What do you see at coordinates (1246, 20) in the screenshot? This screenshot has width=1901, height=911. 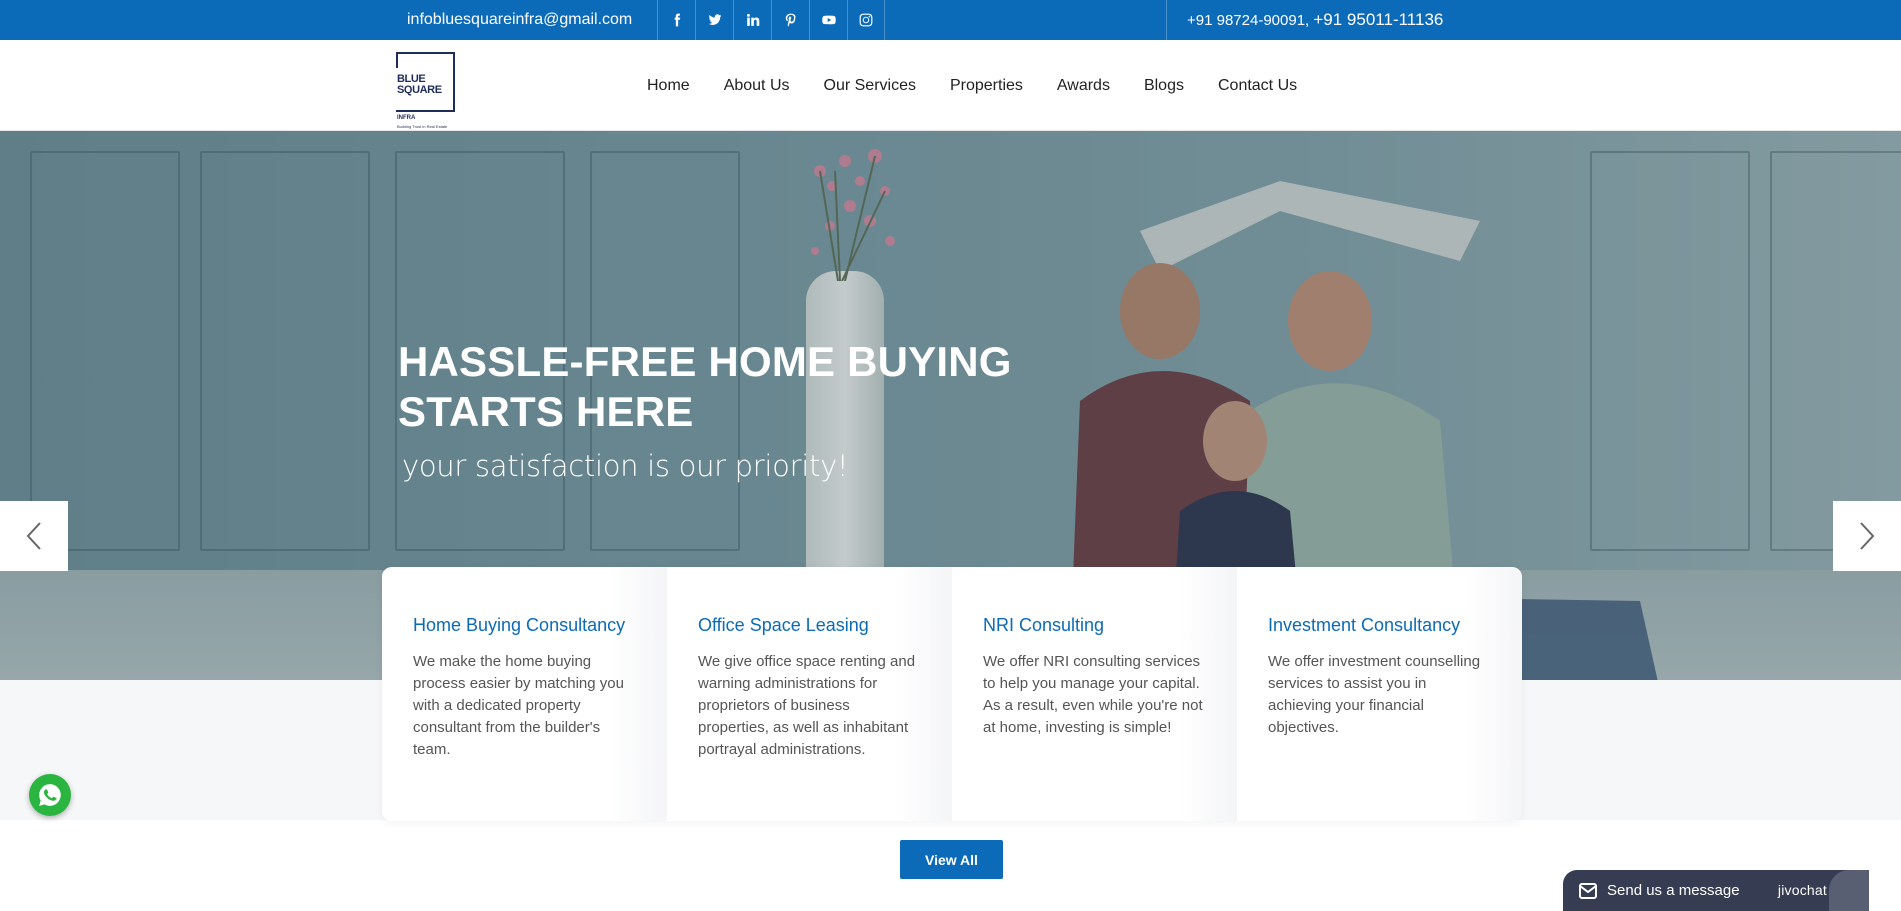 I see `phone-1-link: +91 98724-90091` at bounding box center [1246, 20].